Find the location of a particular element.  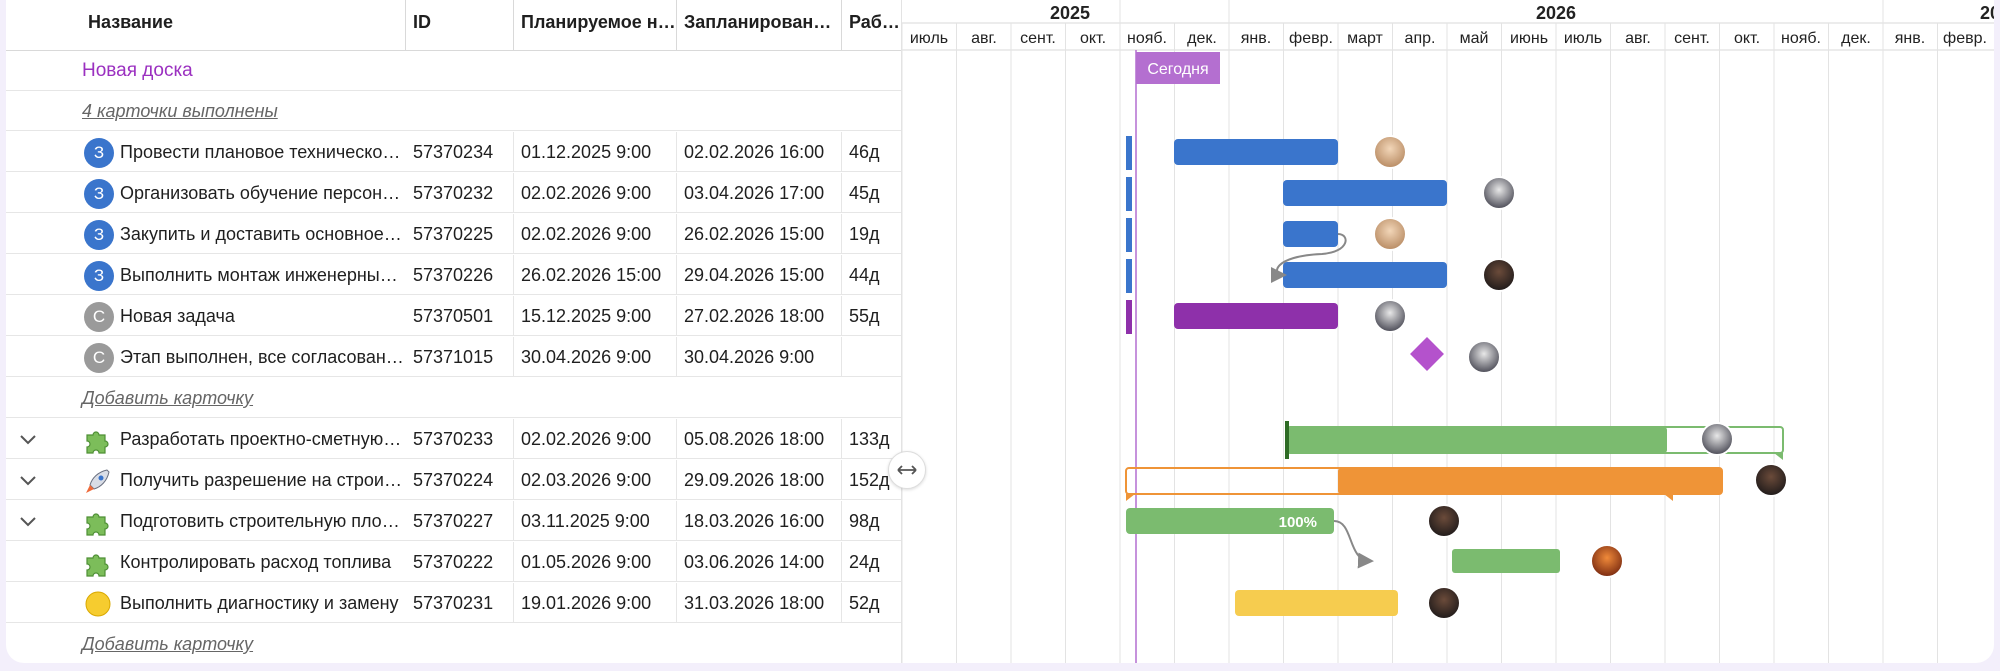

task-end: 02.02.2026 16:00 is located at coordinates (759, 152).